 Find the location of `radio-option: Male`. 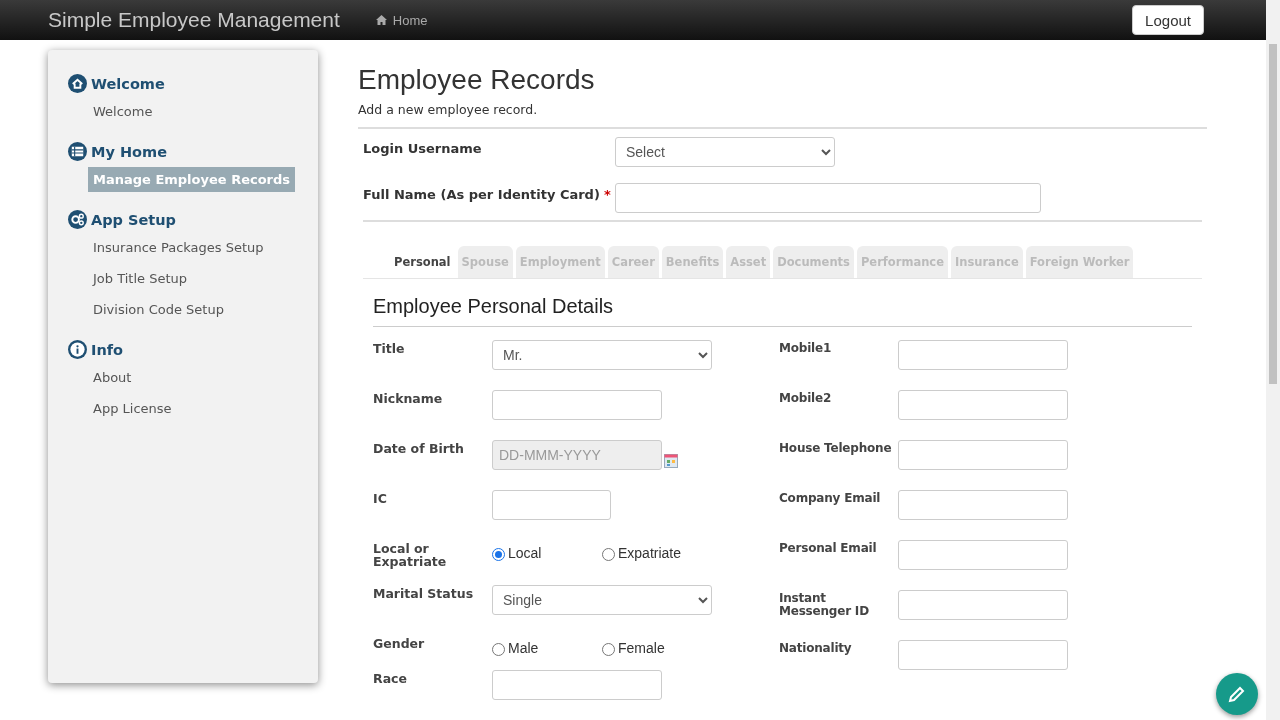

radio-option: Male is located at coordinates (547, 647).